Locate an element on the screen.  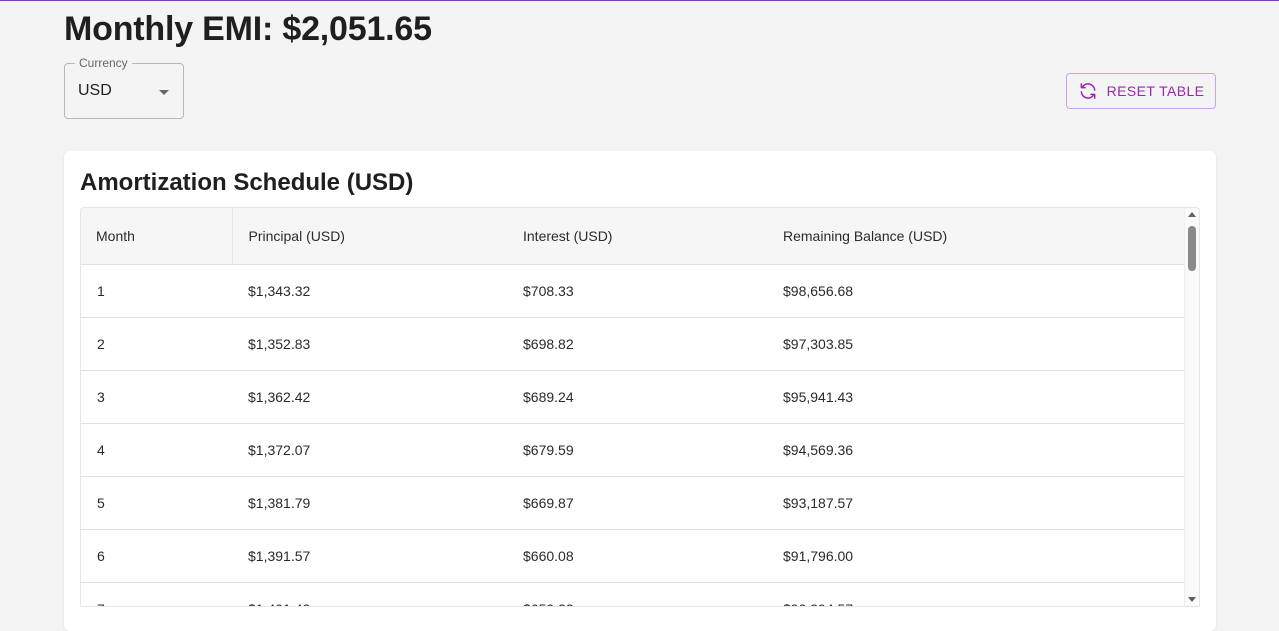
cell-remaining-balance: $93,187.57 is located at coordinates (976, 503).